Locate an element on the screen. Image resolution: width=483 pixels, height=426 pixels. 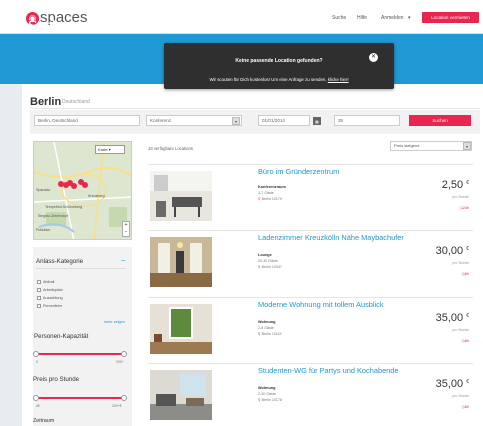
category-option: Ausstellung is located at coordinates (50, 298).